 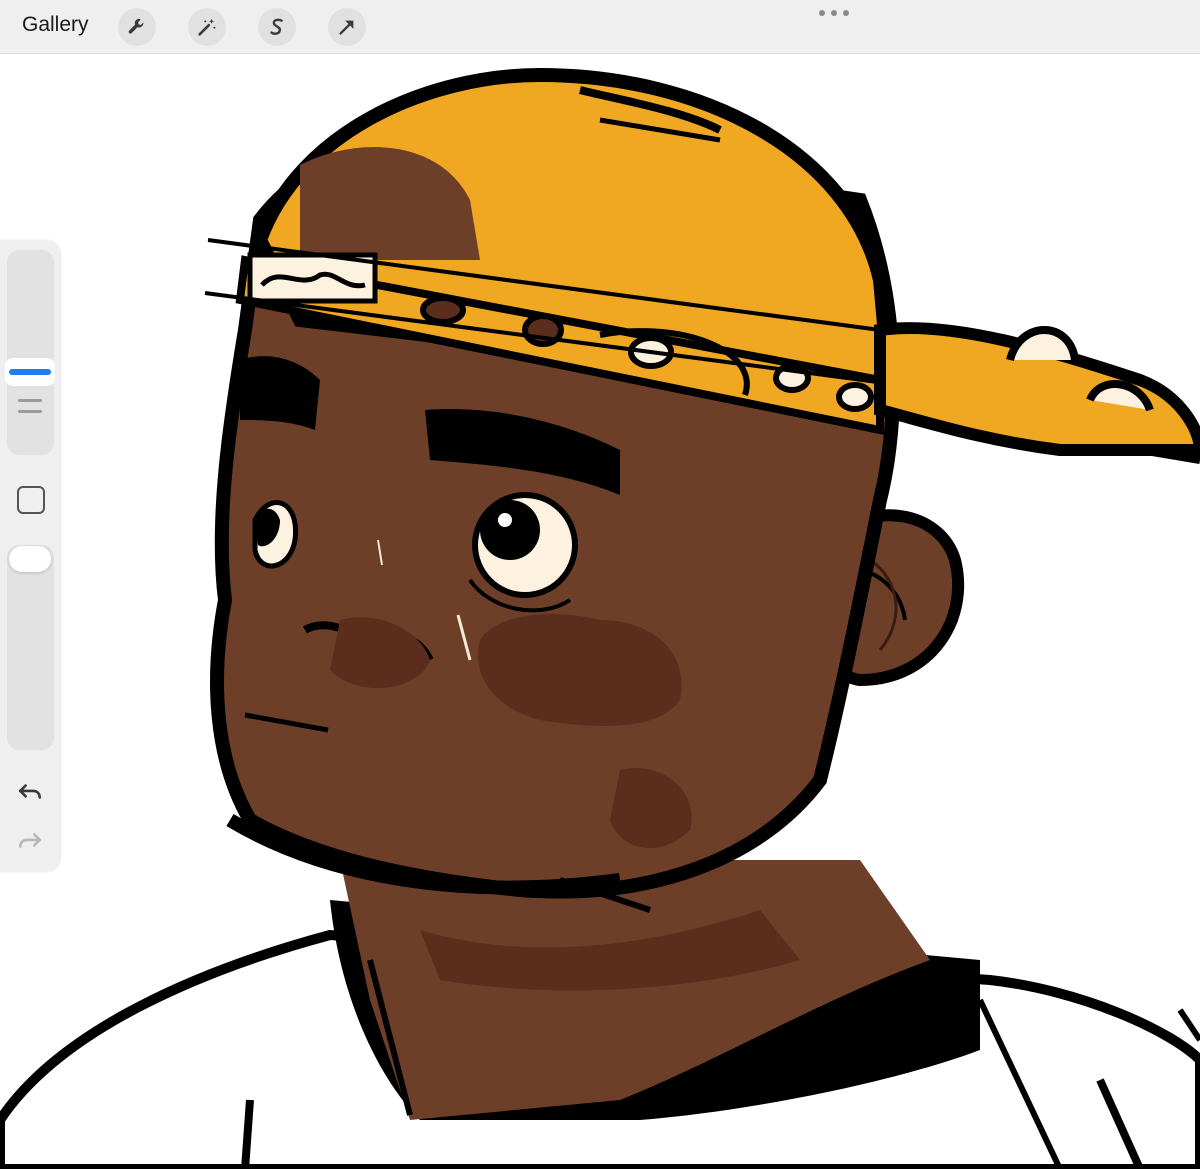 I want to click on wrench-icon, so click(x=136, y=26).